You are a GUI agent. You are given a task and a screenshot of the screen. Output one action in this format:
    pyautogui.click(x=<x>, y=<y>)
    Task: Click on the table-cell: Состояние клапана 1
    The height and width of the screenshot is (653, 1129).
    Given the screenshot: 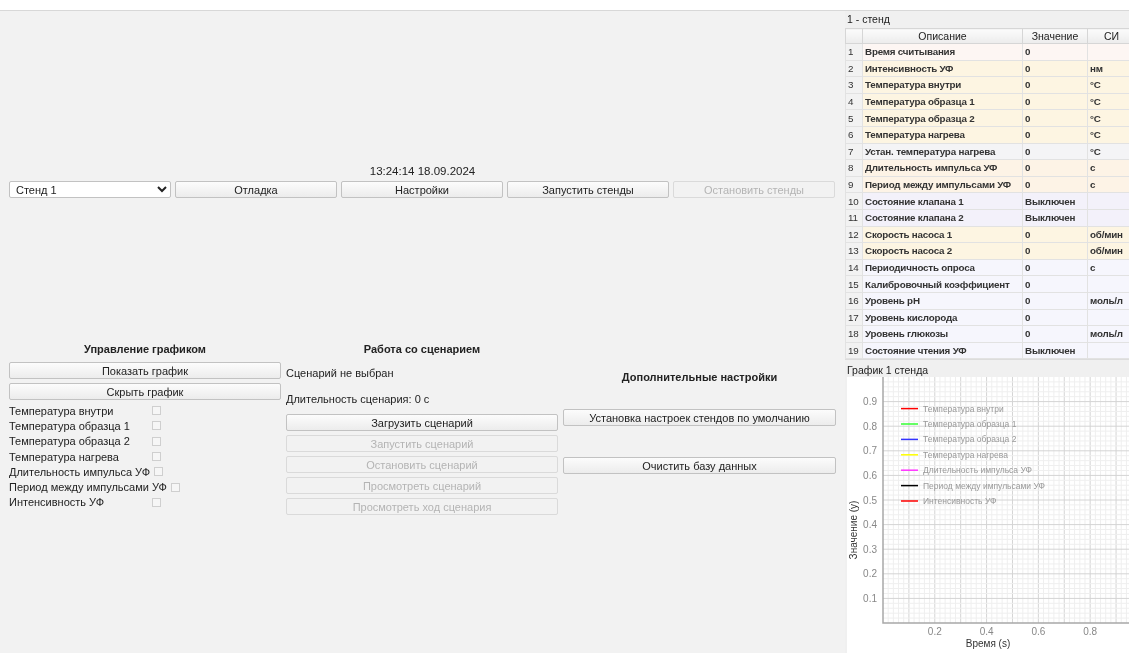 What is the action you would take?
    pyautogui.click(x=942, y=201)
    